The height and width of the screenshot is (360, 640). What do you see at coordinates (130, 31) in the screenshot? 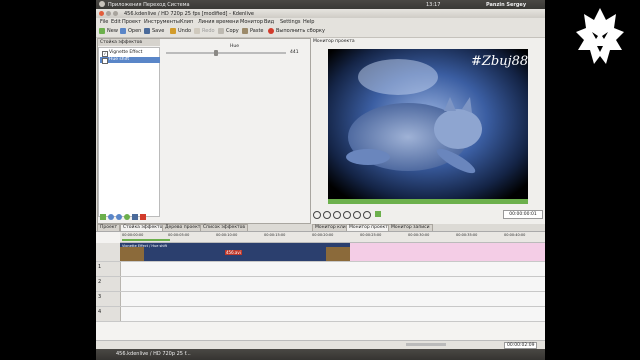
I see `open-button: Open` at bounding box center [130, 31].